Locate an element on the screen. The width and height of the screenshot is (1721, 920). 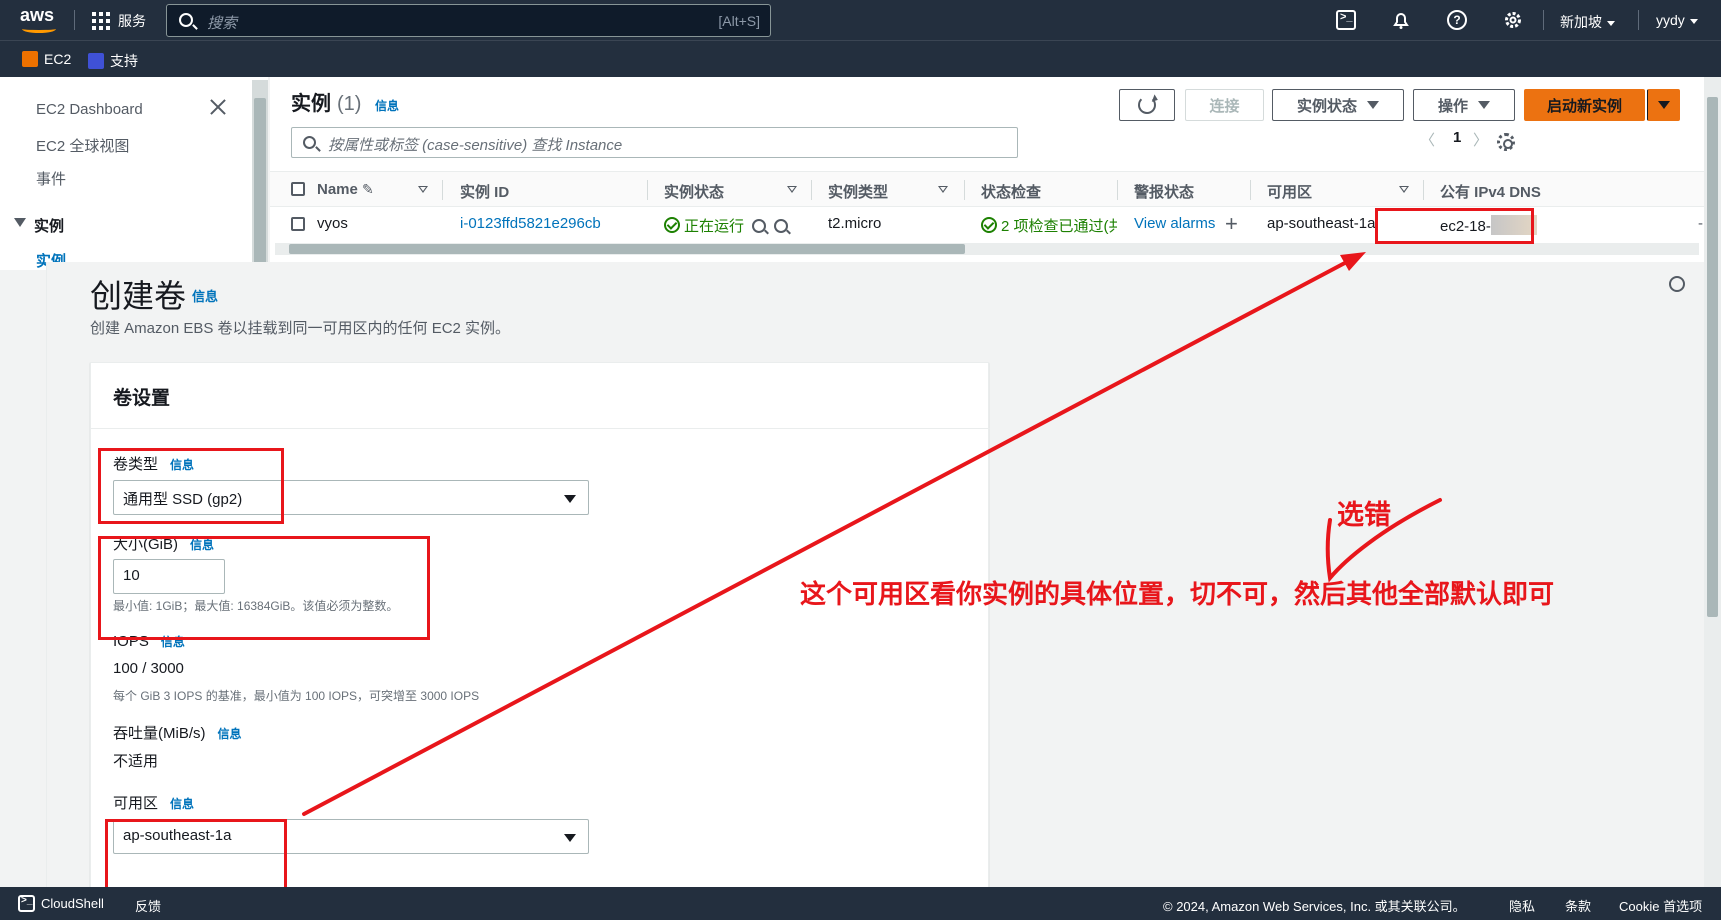
column-header-dns: 公有 IPv4 DNS is located at coordinates (1490, 191).